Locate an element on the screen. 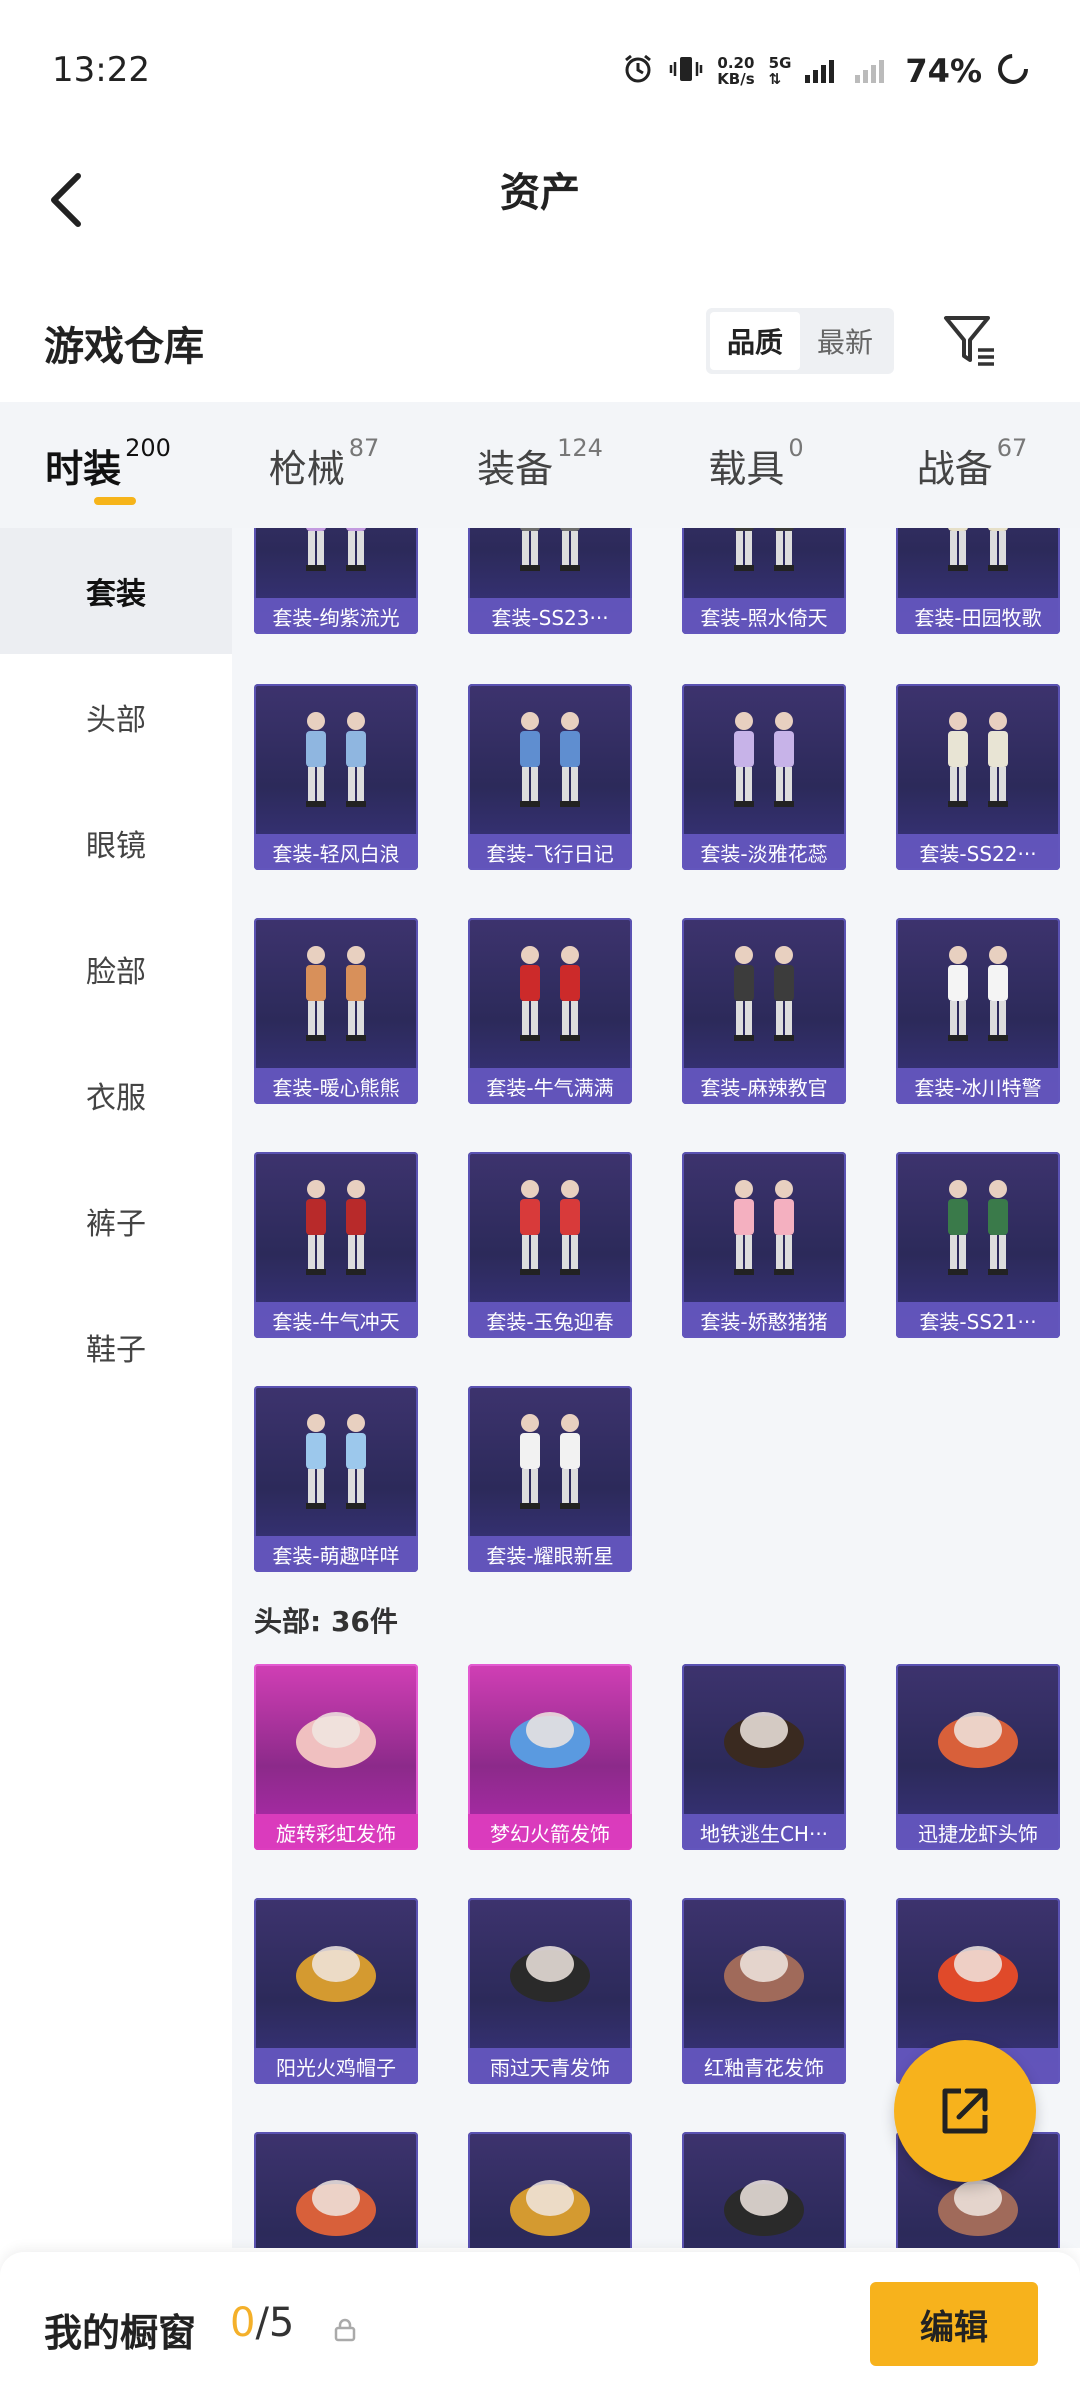  suit-card: 套装-SS22··· is located at coordinates (978, 777).